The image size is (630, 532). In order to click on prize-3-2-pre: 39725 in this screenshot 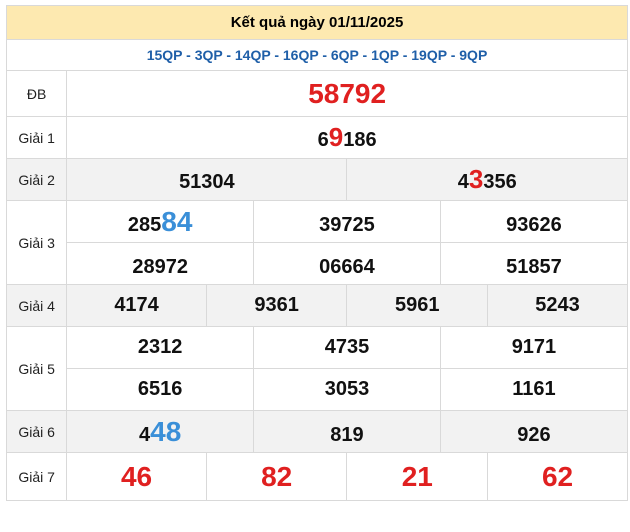, I will do `click(347, 224)`.